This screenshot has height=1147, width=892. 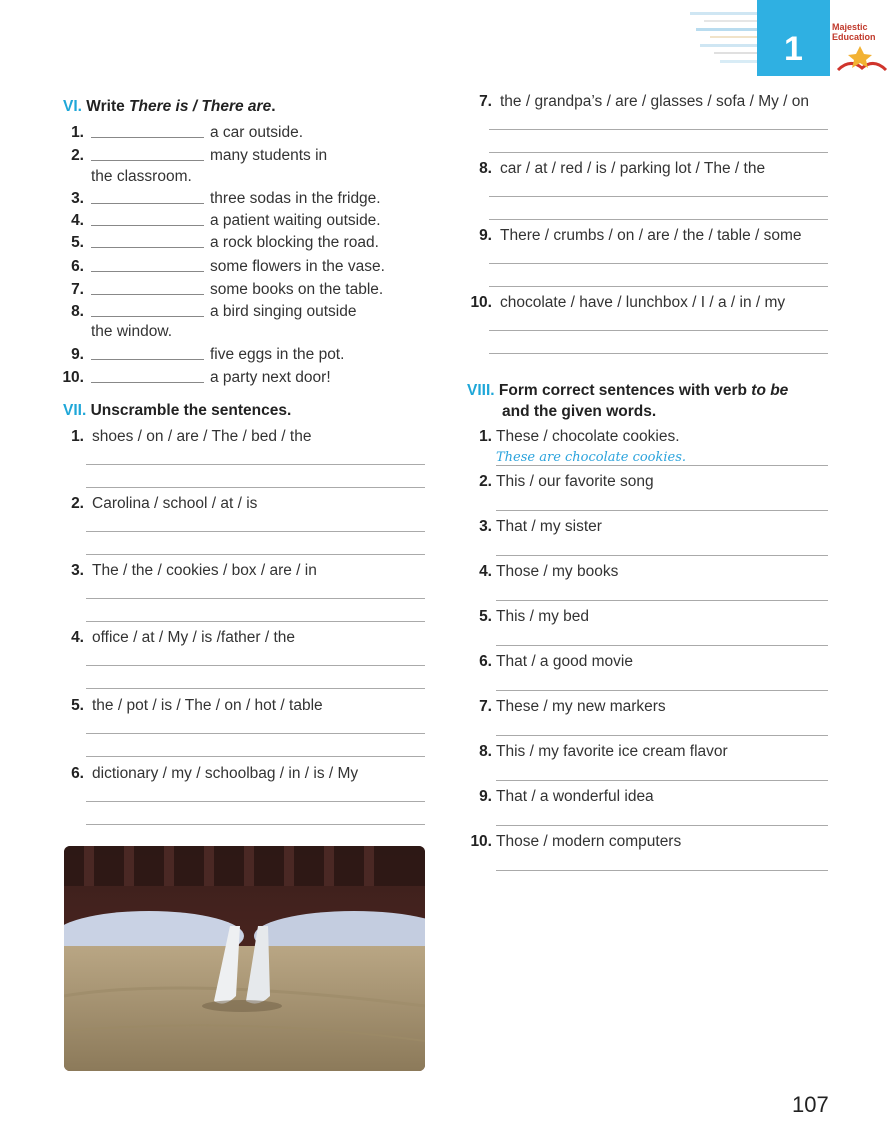 I want to click on item-text: These / my new markers, so click(x=581, y=706).